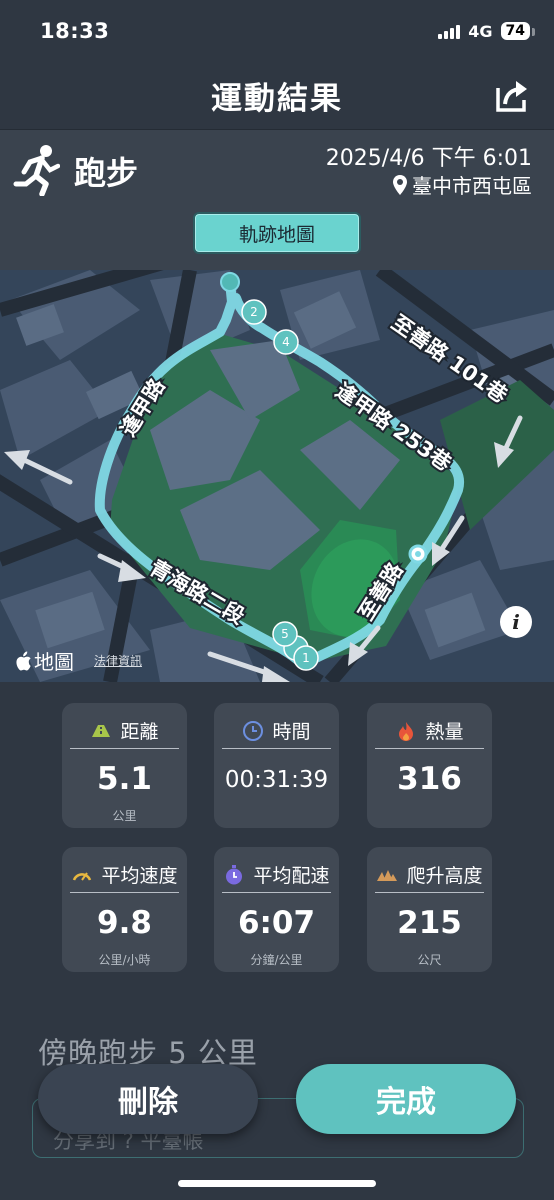 This screenshot has height=1200, width=554. What do you see at coordinates (106, 173) in the screenshot?
I see `activity-type: 跑步` at bounding box center [106, 173].